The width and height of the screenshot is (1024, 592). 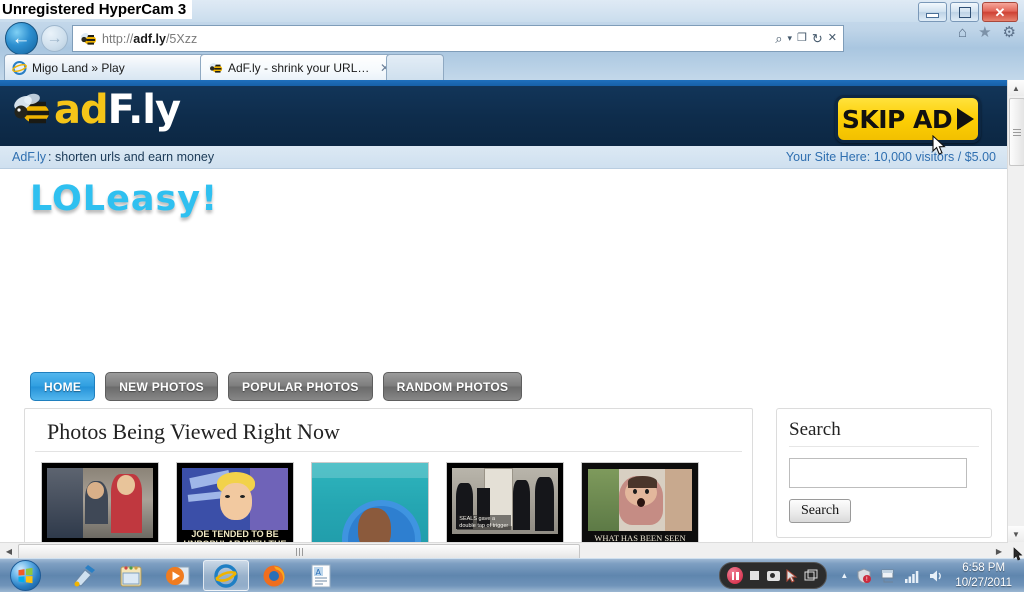 What do you see at coordinates (1015, 311) in the screenshot?
I see `vertical-scrollbar: ▲ ▼` at bounding box center [1015, 311].